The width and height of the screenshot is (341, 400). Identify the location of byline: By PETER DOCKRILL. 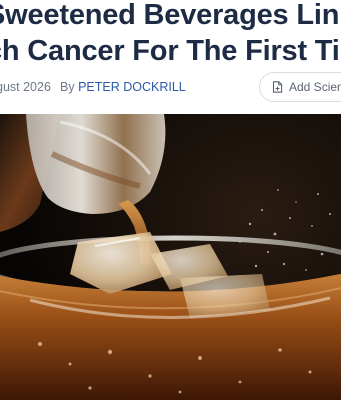
(123, 87).